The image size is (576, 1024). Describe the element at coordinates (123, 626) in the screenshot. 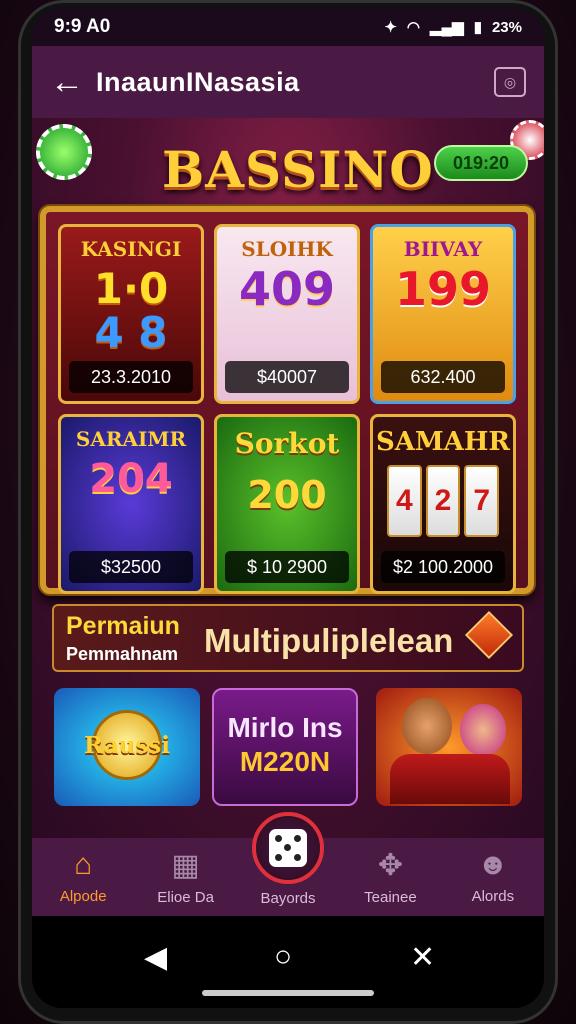

I see `banner-line1: Permaiun` at that location.